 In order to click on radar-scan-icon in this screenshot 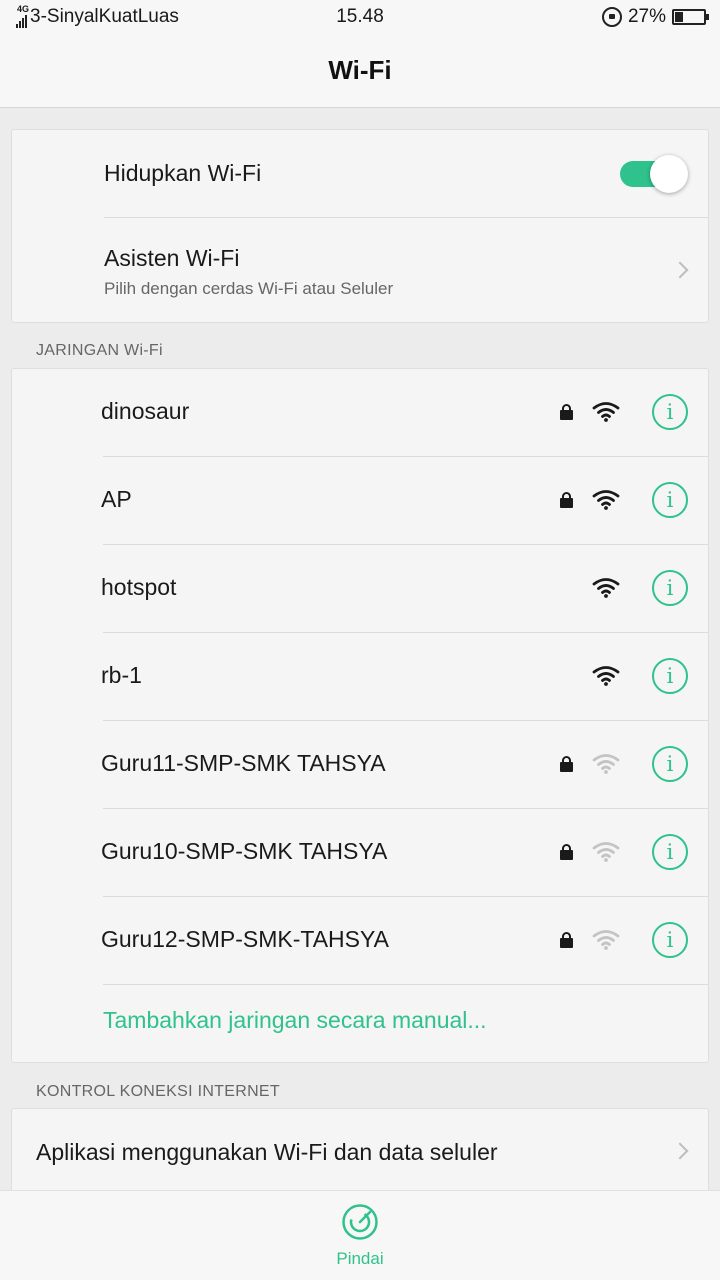, I will do `click(360, 1222)`.